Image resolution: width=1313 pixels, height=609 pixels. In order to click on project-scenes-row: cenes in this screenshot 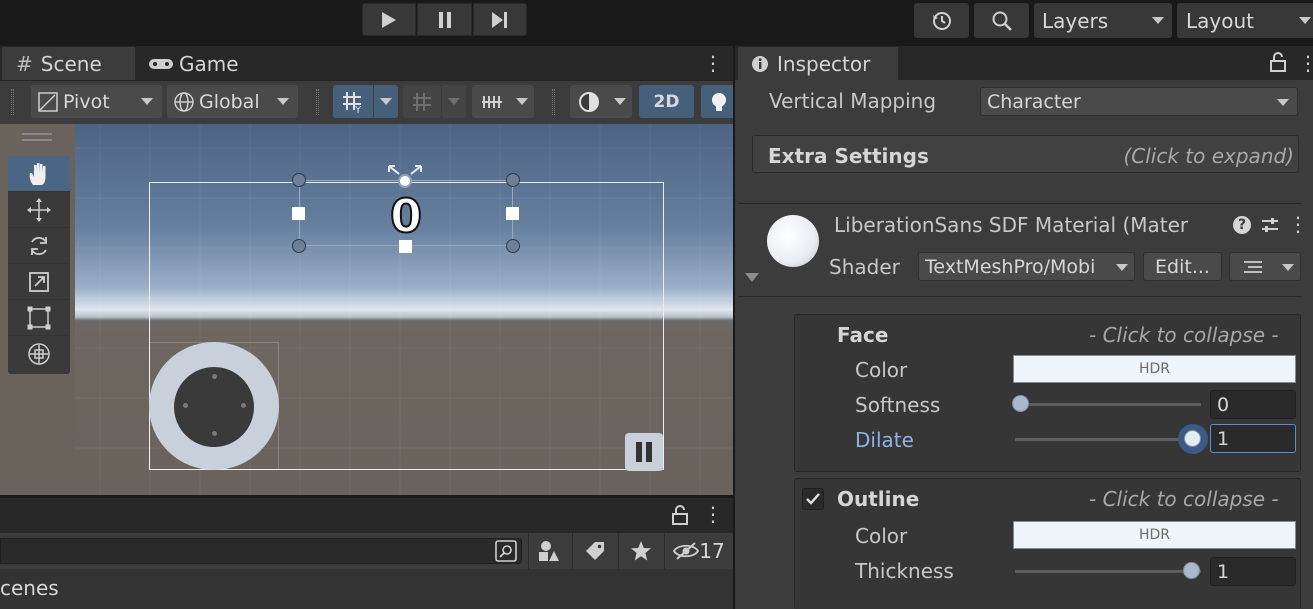, I will do `click(366, 589)`.